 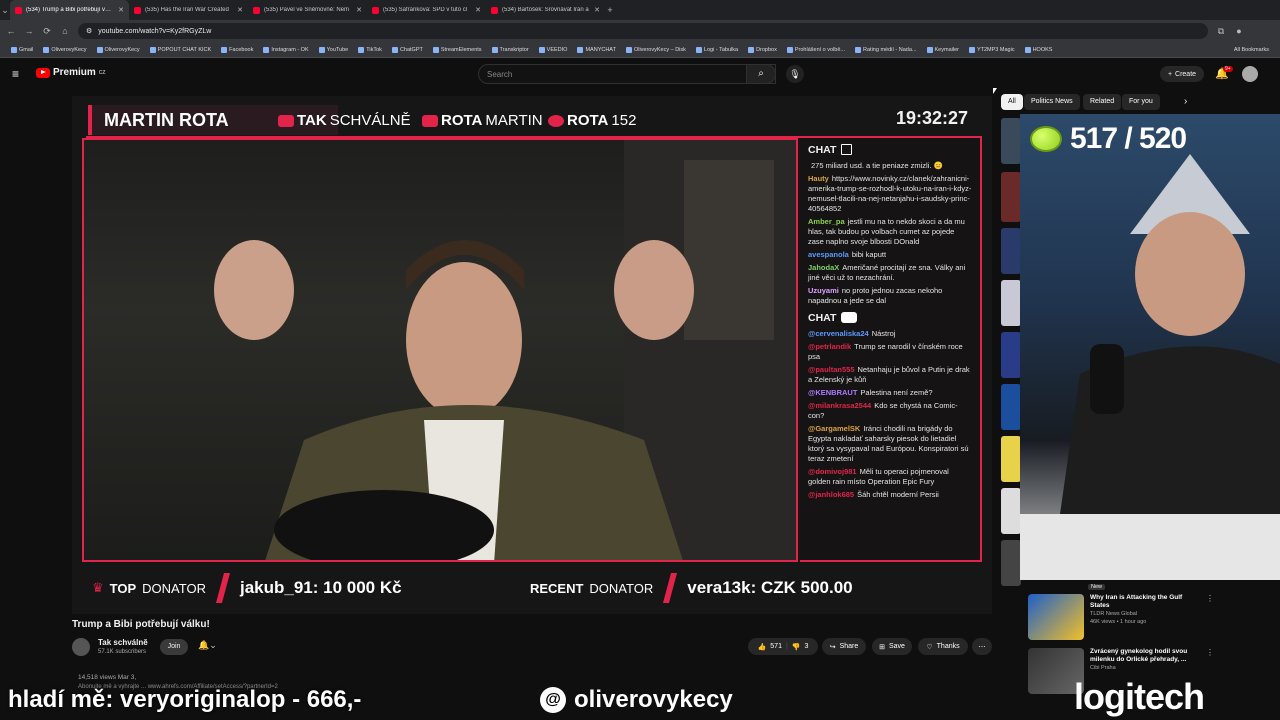 What do you see at coordinates (844, 646) in the screenshot?
I see `share-button: ↪ Share` at bounding box center [844, 646].